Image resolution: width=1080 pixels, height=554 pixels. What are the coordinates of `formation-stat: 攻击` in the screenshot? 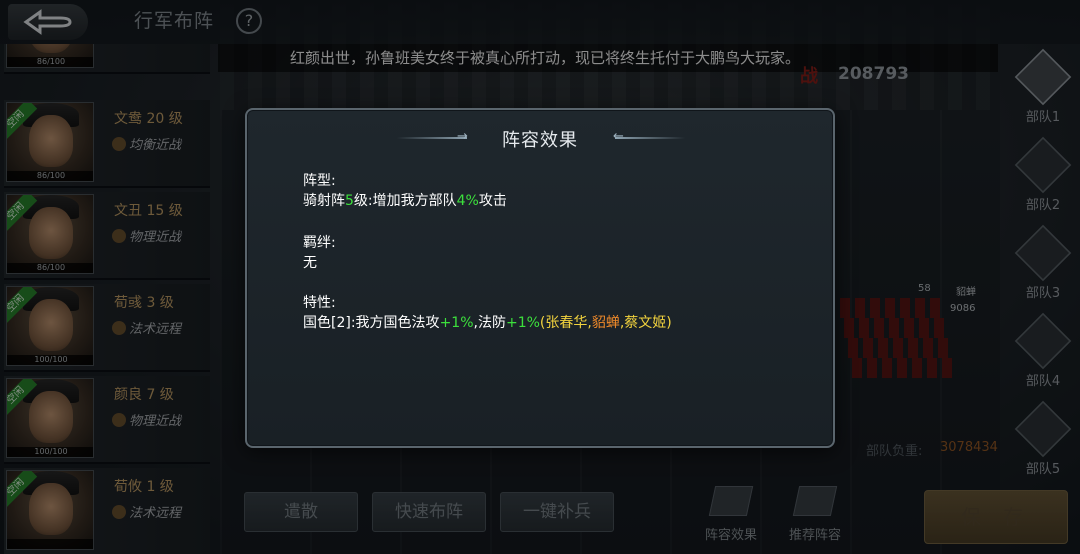 It's located at (492, 201).